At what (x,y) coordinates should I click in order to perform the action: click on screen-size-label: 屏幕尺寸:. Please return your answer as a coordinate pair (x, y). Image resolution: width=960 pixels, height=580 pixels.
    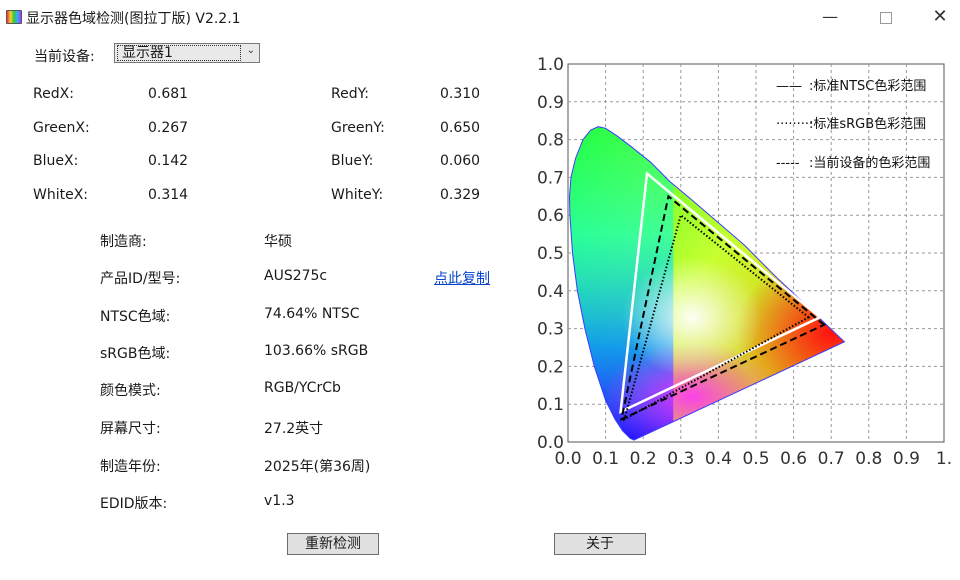
    Looking at the image, I should click on (130, 429).